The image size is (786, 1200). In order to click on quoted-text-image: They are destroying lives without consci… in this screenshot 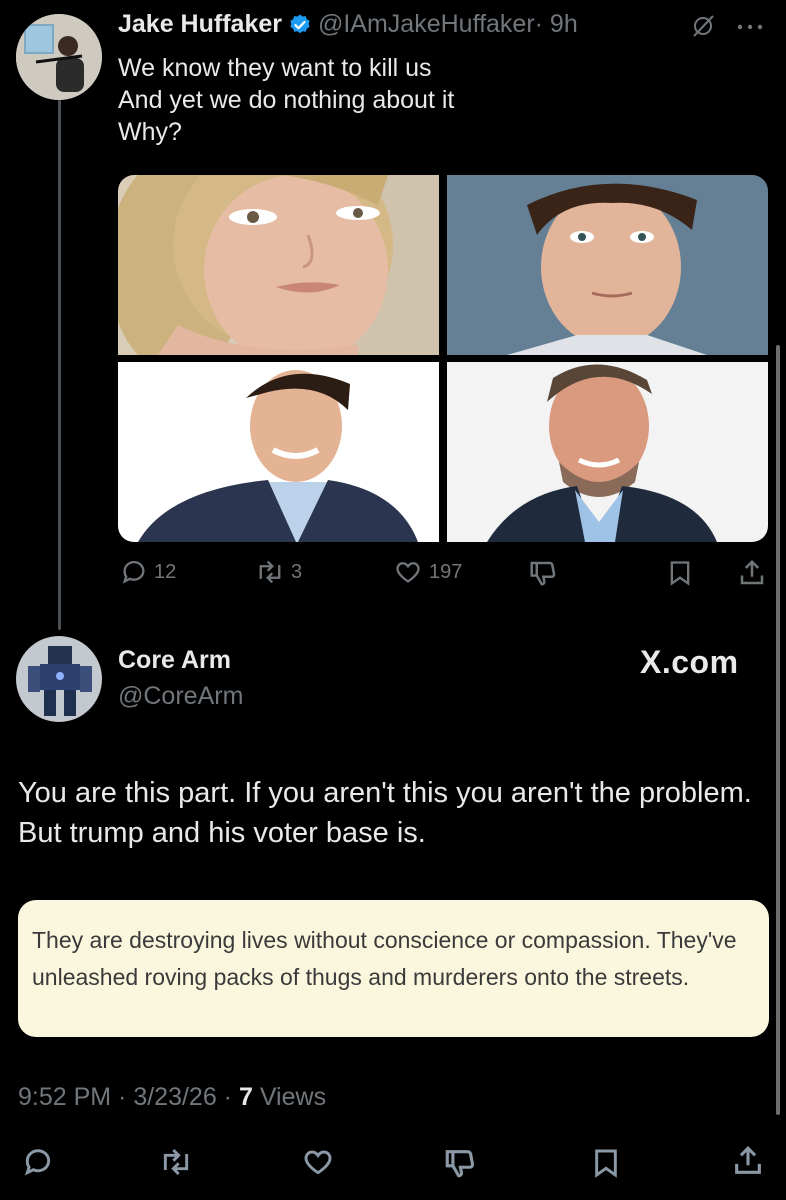, I will do `click(393, 968)`.